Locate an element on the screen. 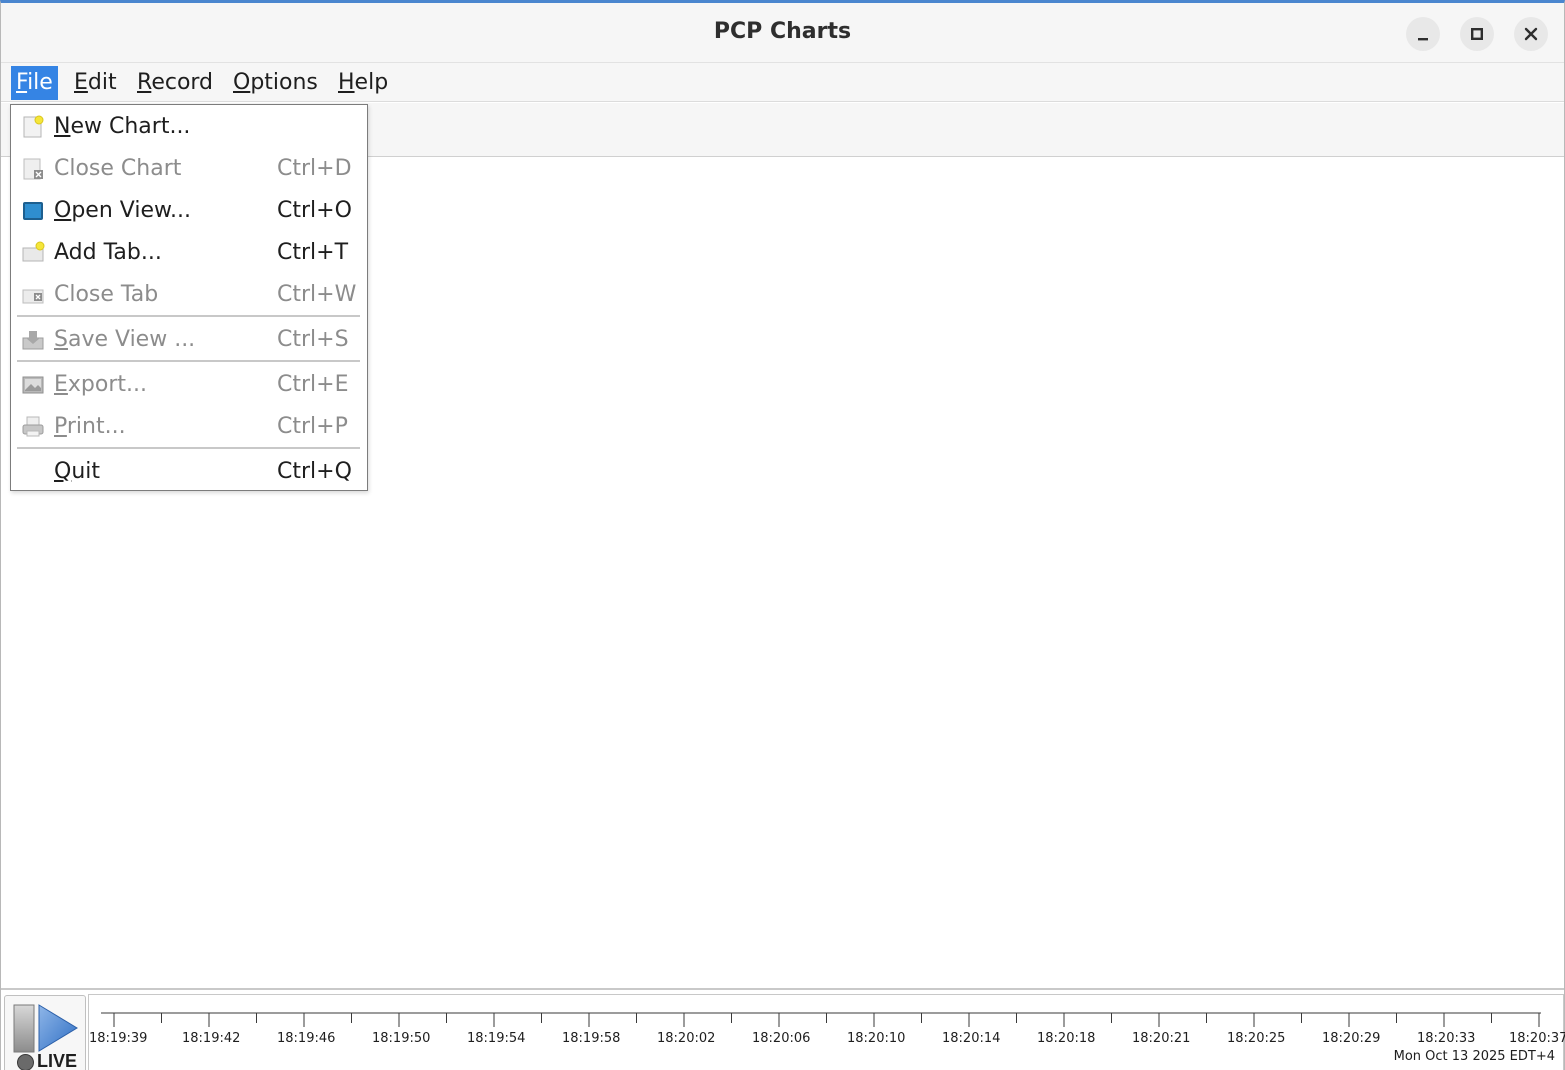  maximize-icon is located at coordinates (1477, 34).